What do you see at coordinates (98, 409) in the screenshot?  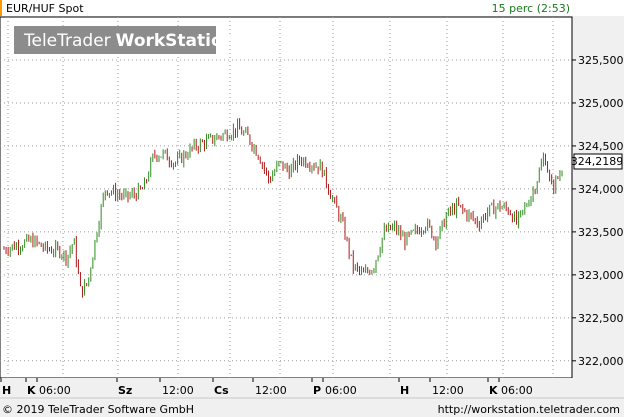 I see `copyright-text: © 2019 TeleTrader Software GmbH` at bounding box center [98, 409].